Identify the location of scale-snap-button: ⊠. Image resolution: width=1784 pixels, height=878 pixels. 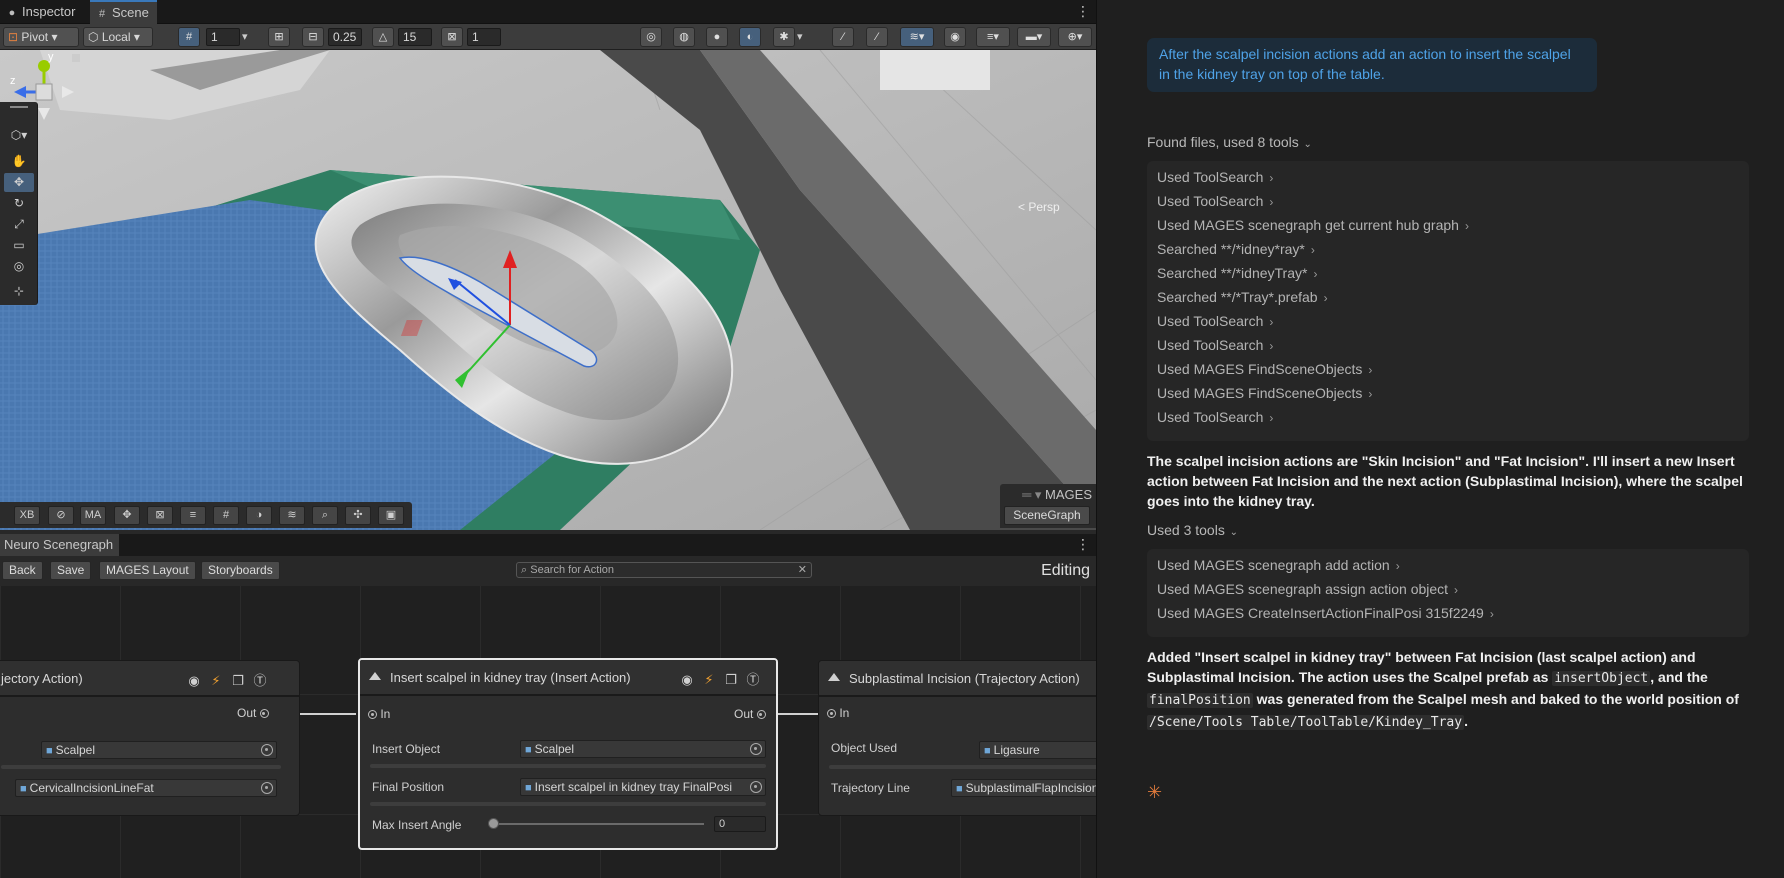
(452, 37).